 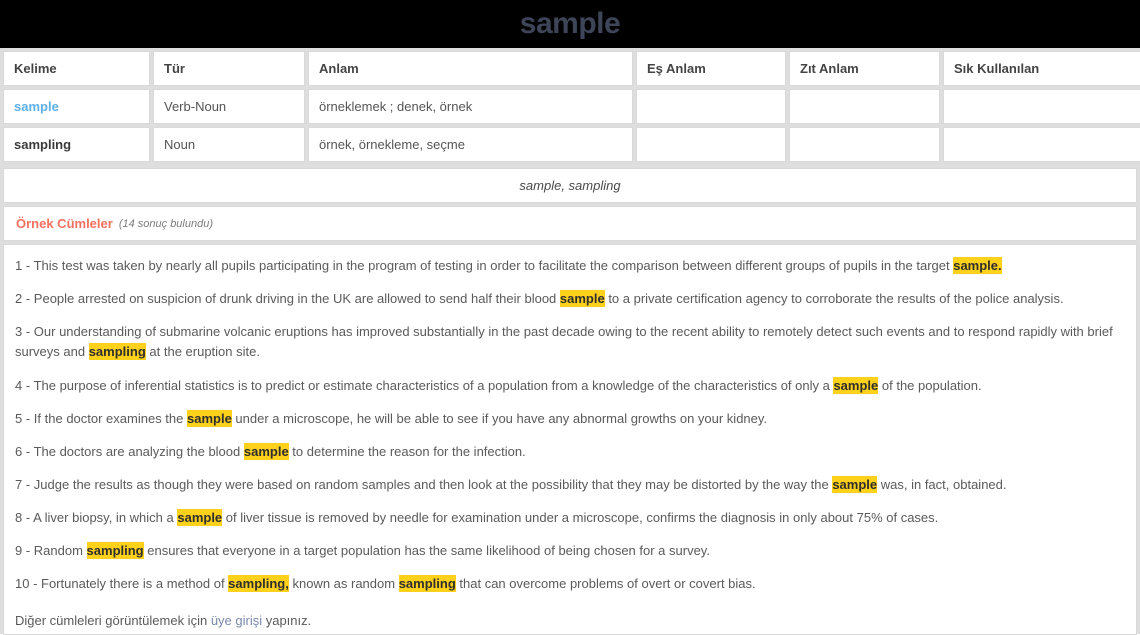 What do you see at coordinates (470, 144) in the screenshot?
I see `cell-anlam: örnek, örnekleme, seçme` at bounding box center [470, 144].